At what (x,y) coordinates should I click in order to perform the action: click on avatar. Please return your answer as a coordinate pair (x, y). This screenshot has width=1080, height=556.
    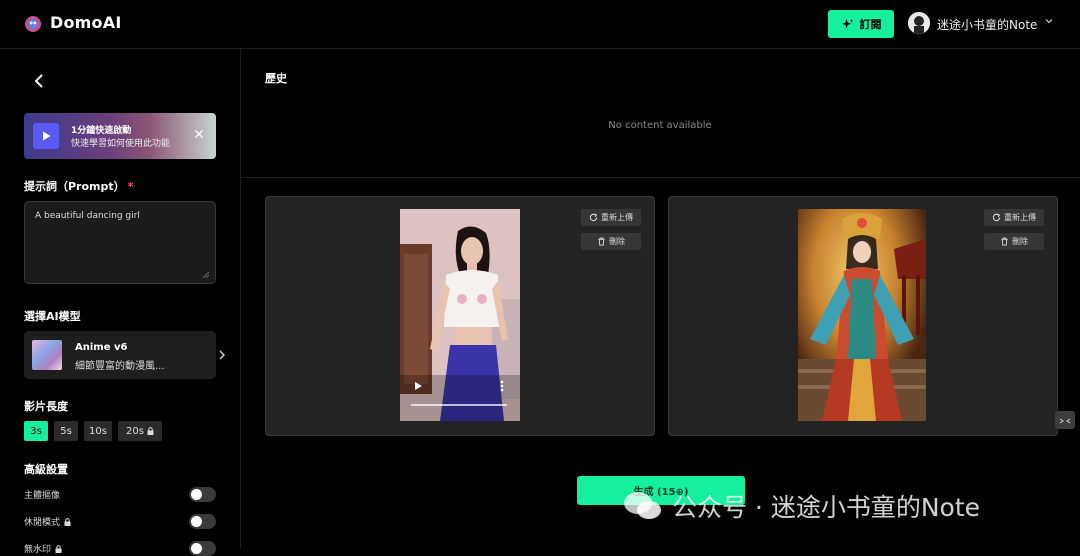
    Looking at the image, I should click on (919, 23).